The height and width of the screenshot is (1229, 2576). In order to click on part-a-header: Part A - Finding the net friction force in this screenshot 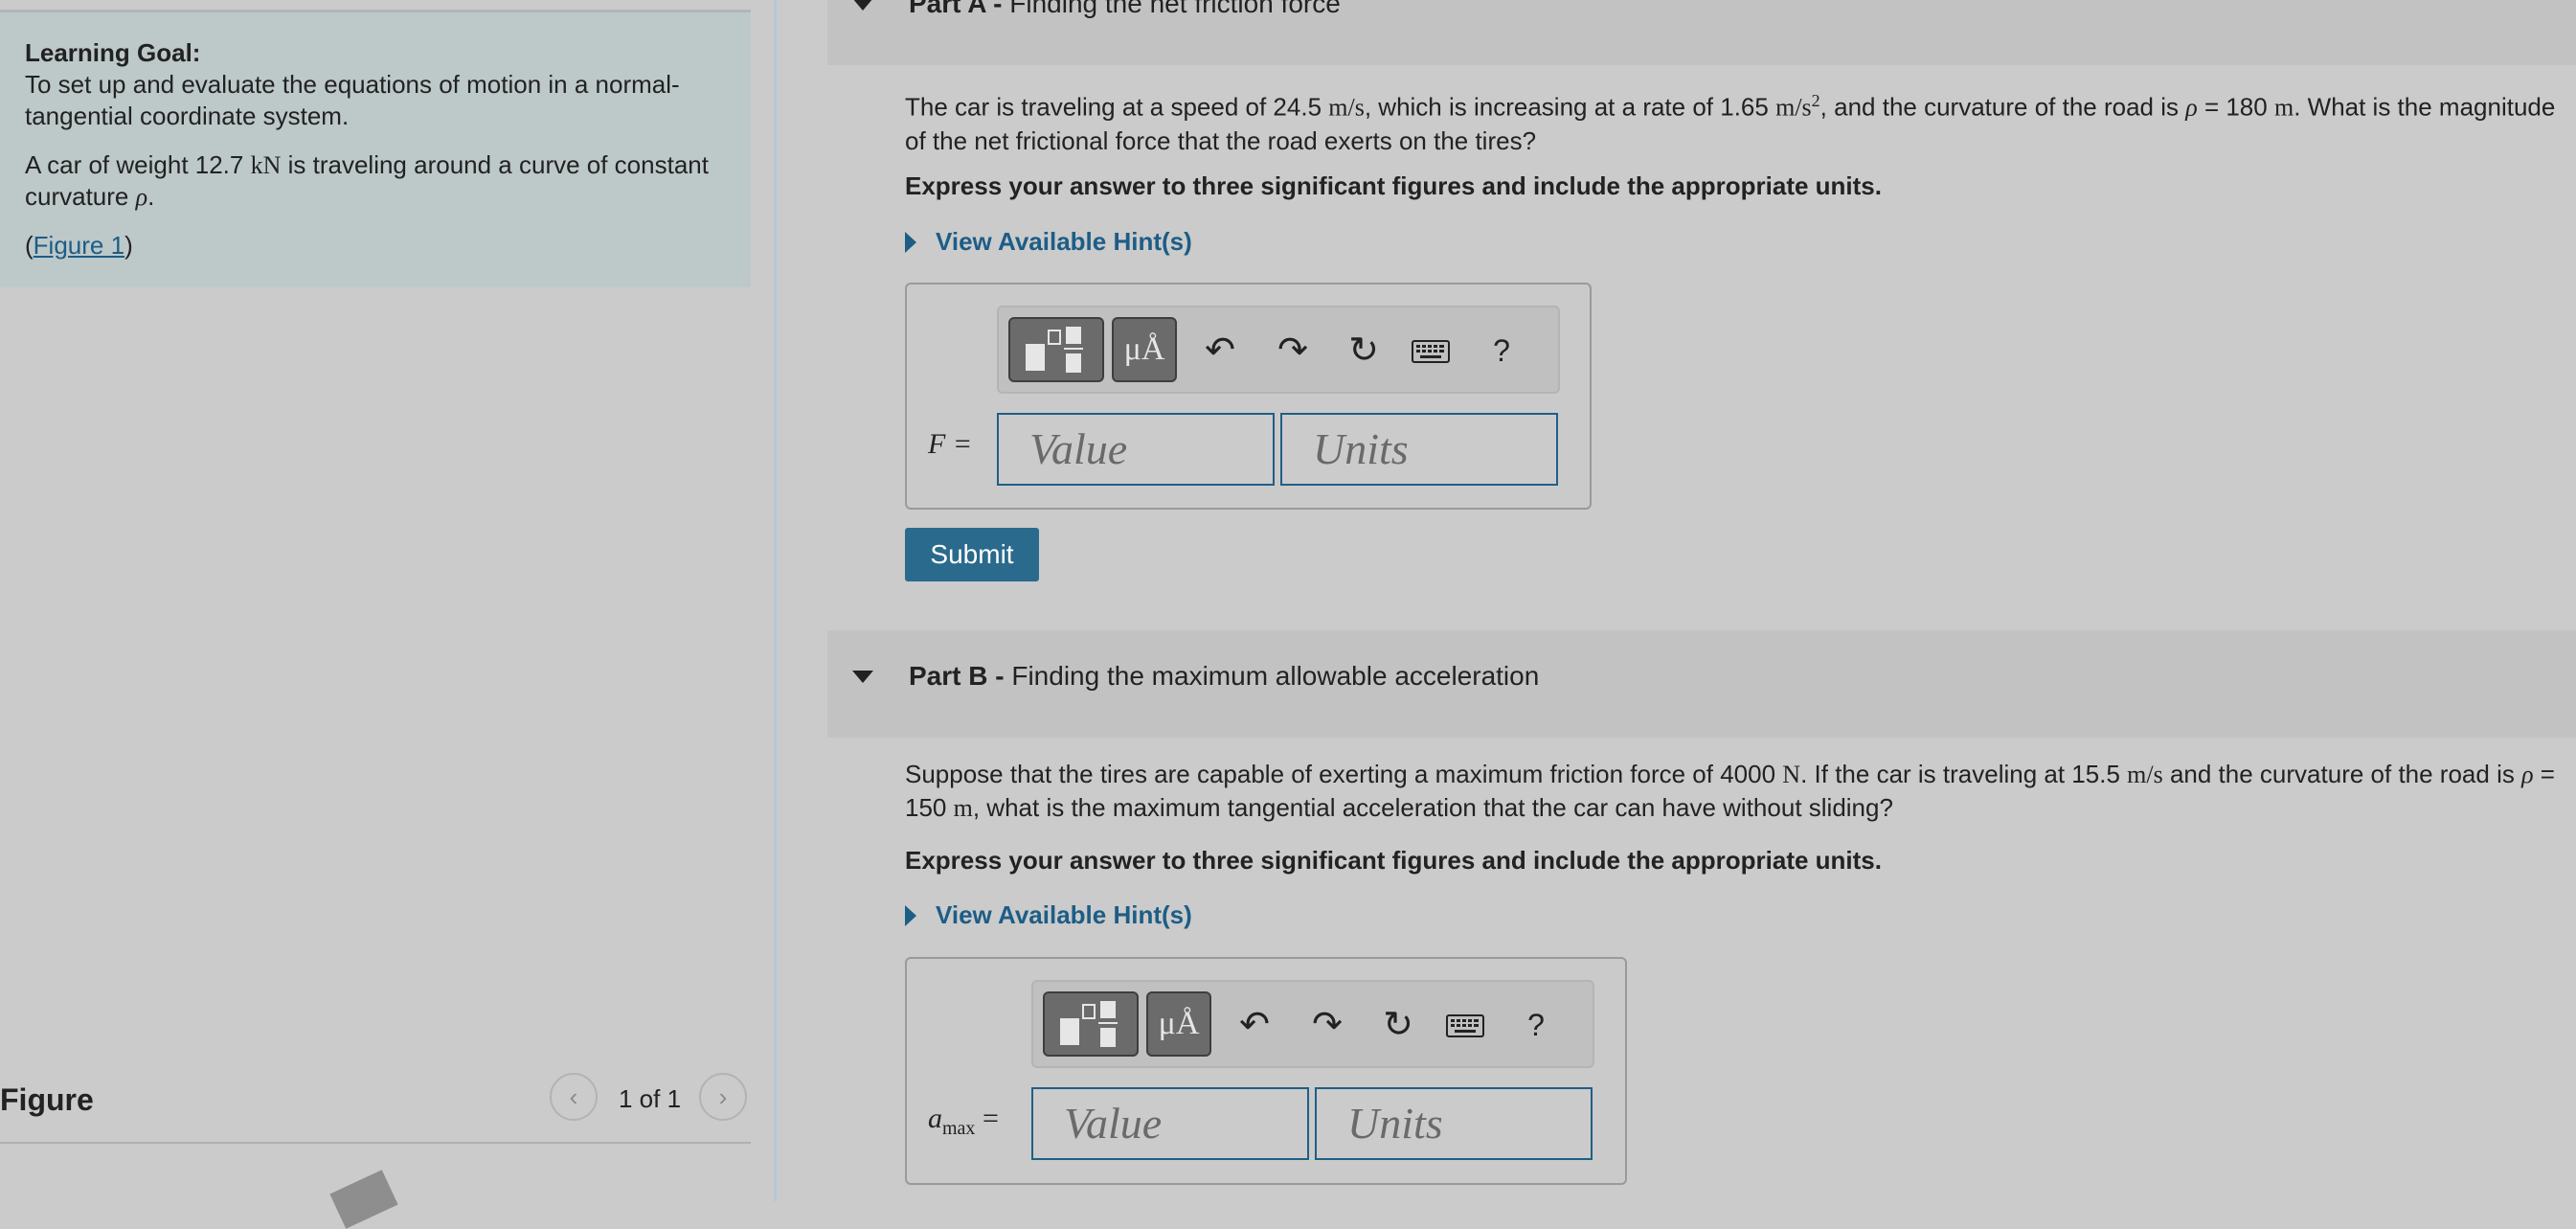, I will do `click(1701, 33)`.